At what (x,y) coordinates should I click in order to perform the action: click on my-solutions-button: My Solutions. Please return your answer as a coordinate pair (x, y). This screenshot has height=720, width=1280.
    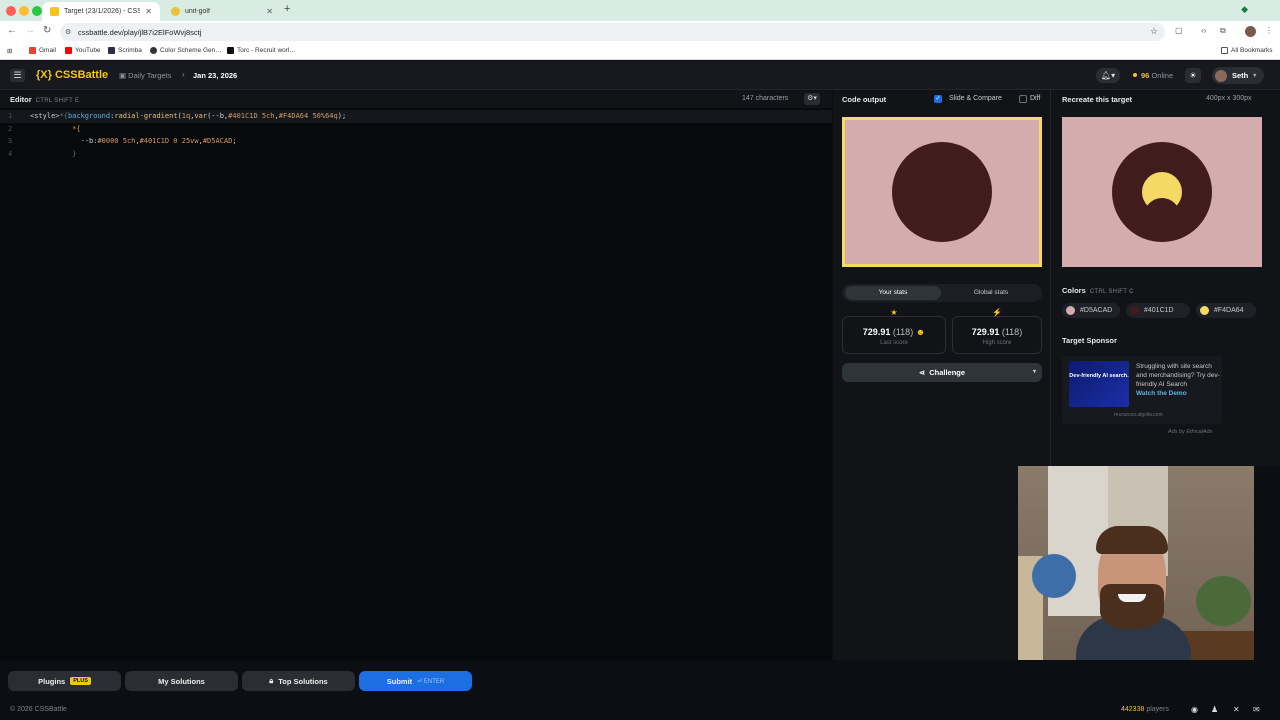
    Looking at the image, I should click on (181, 681).